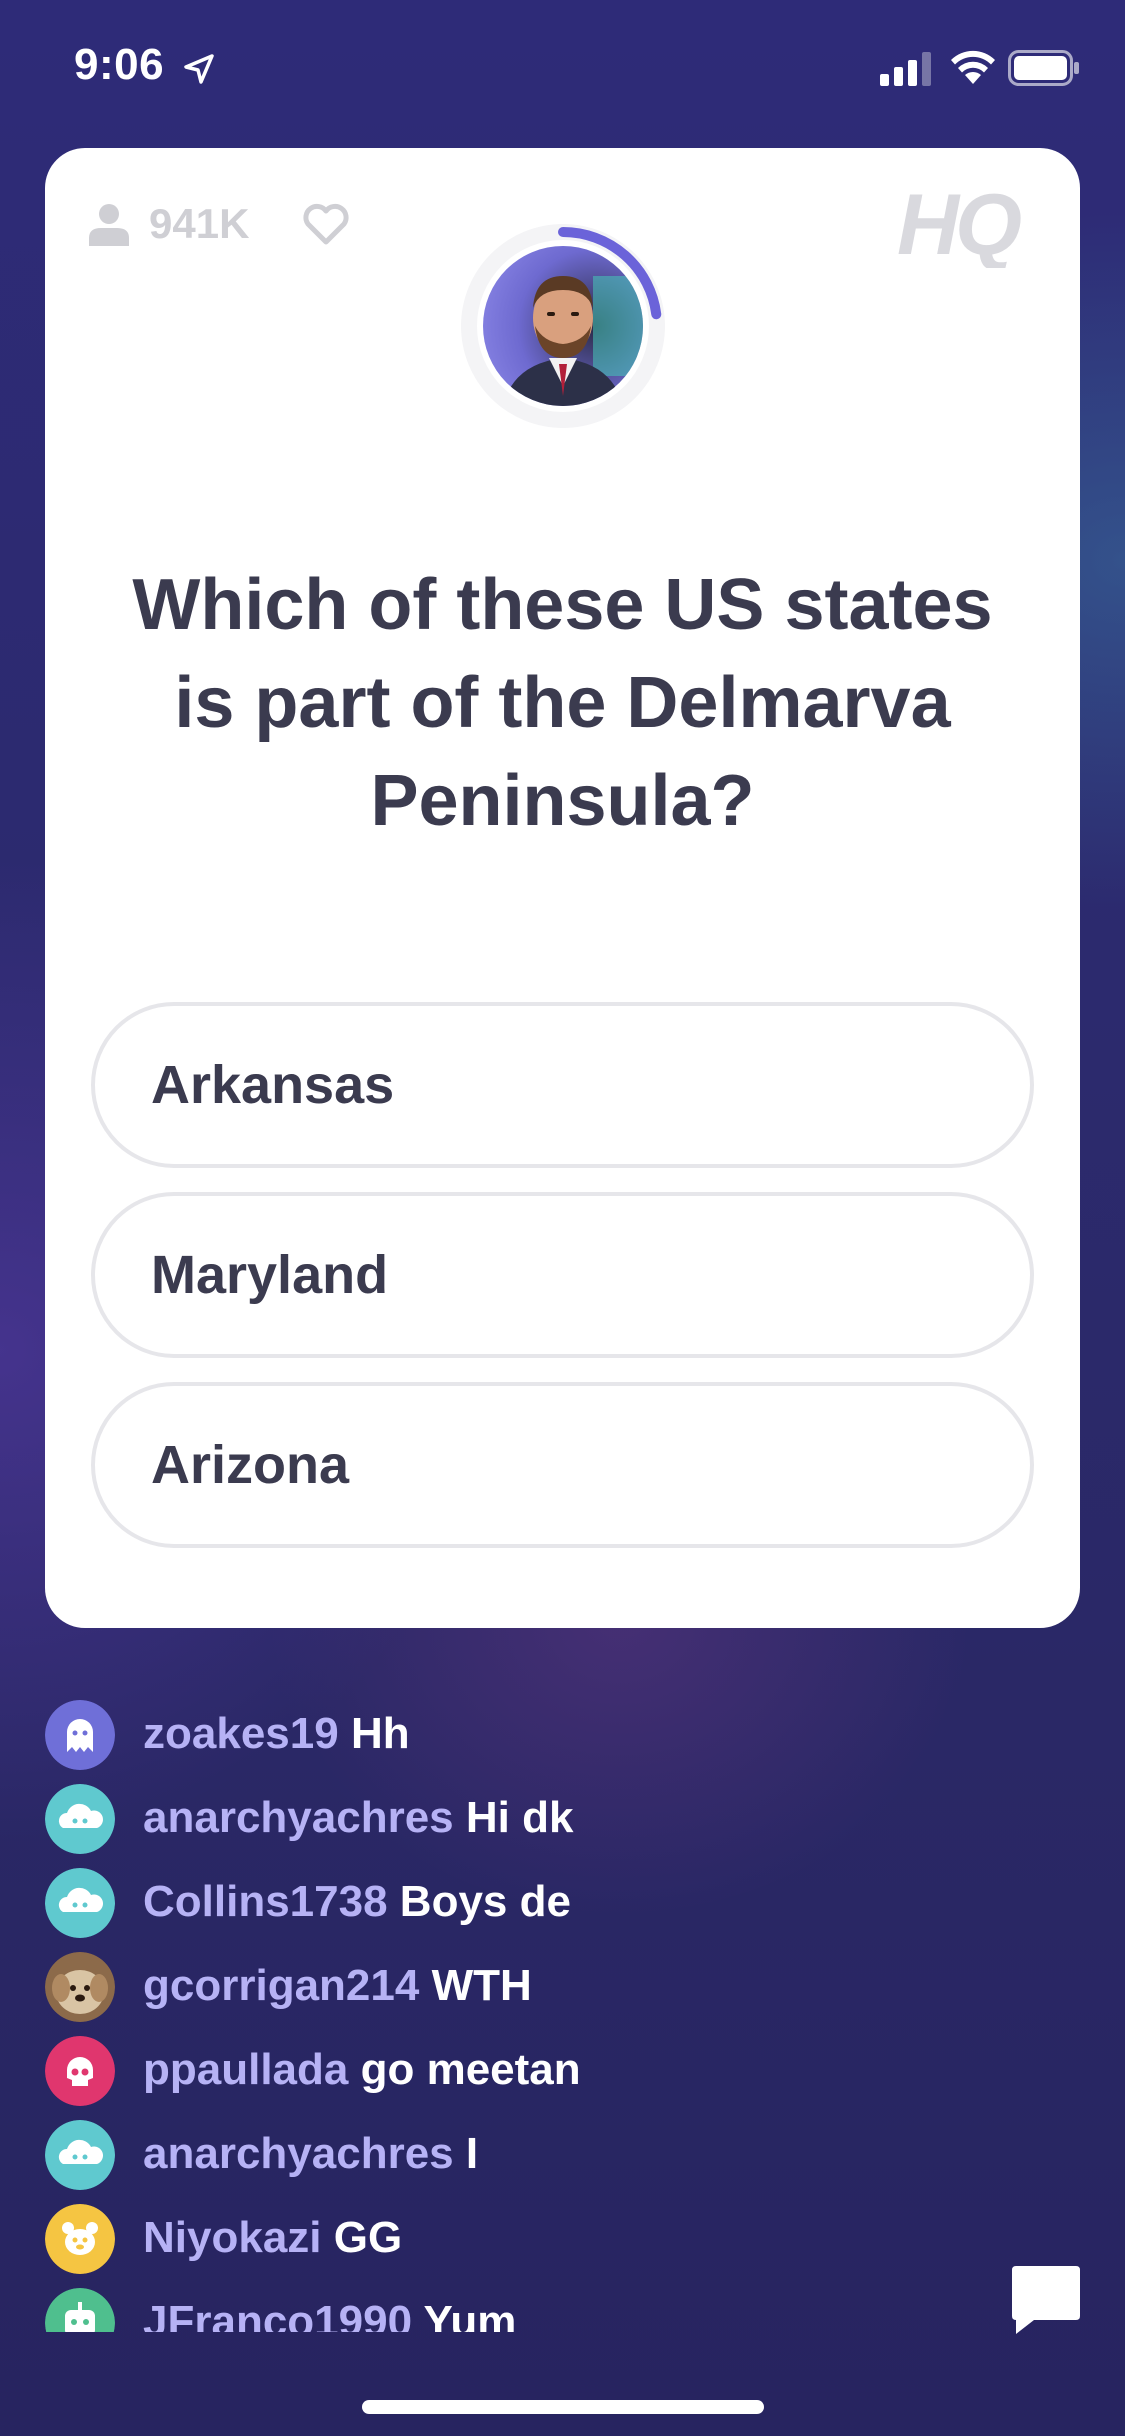 This screenshot has width=1125, height=2436. I want to click on chat-message-text: I, so click(472, 2153).